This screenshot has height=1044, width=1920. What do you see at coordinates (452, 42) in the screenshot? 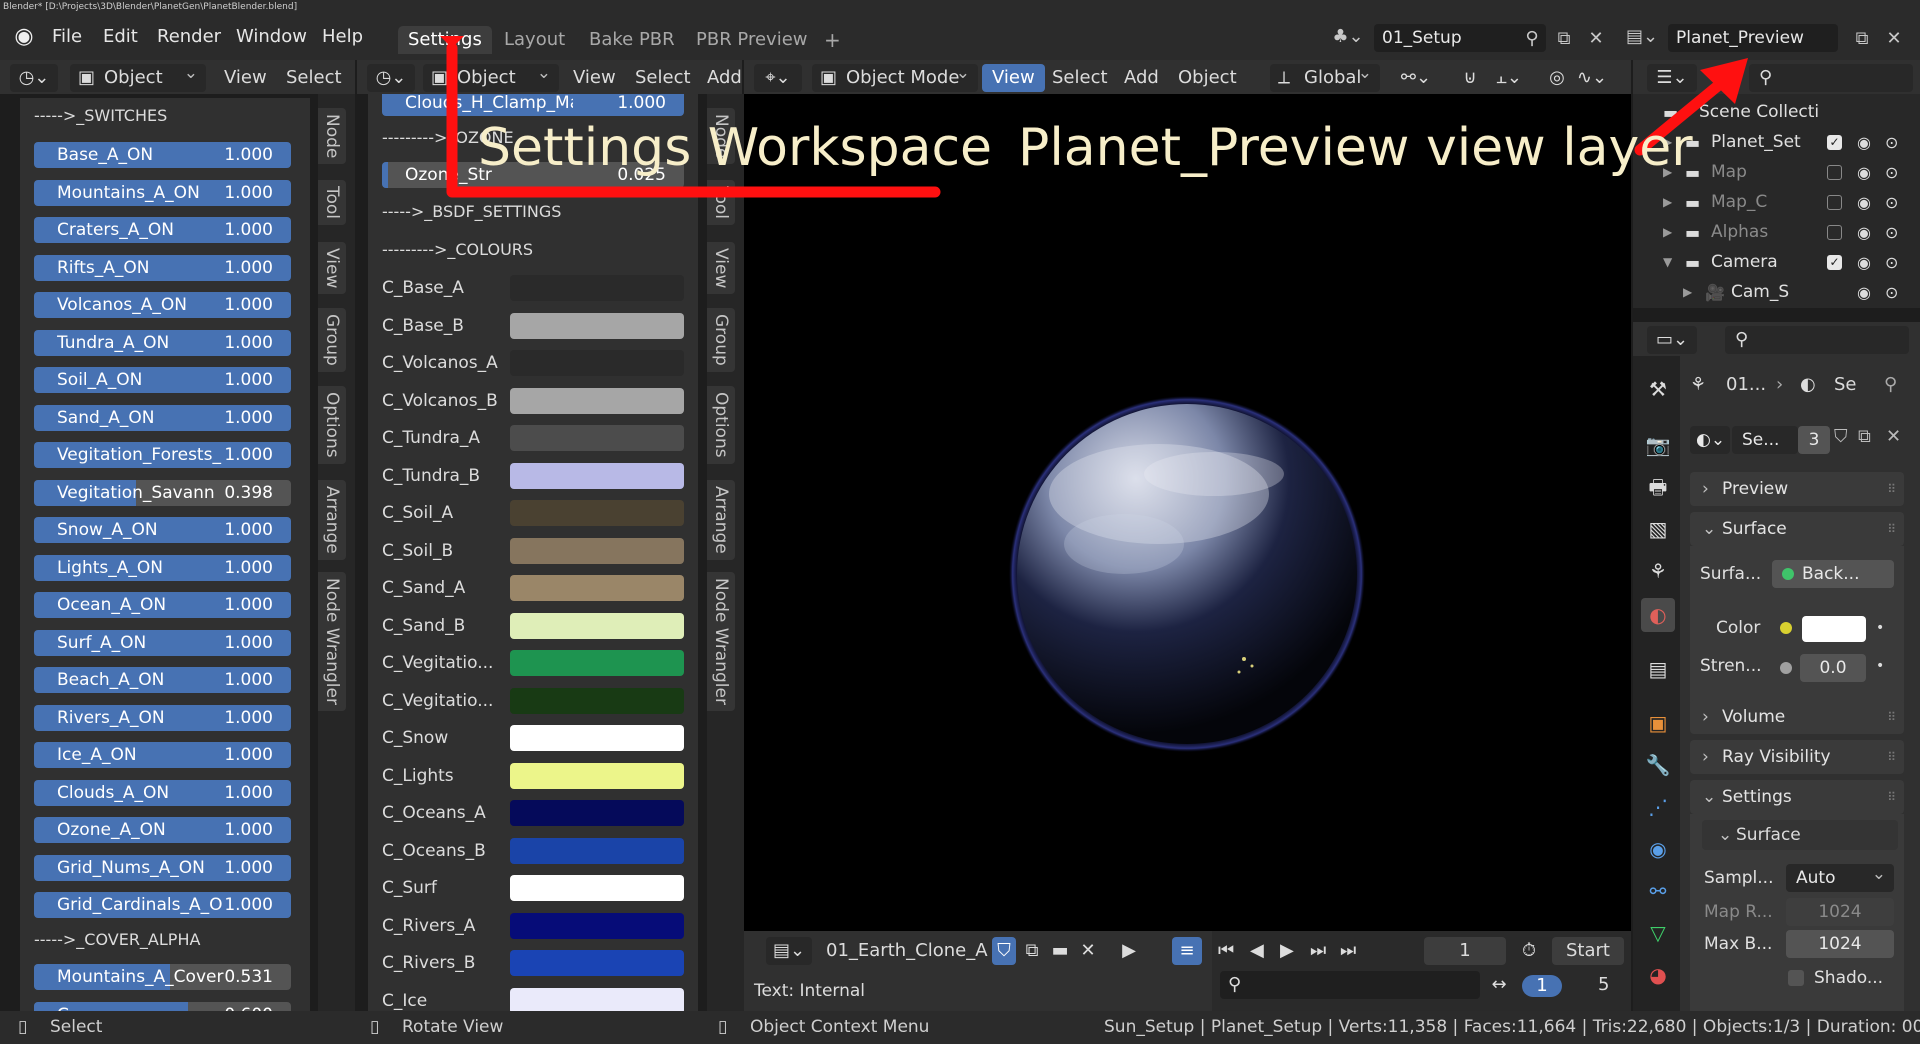
I see `annotation-bracket-tip` at bounding box center [452, 42].